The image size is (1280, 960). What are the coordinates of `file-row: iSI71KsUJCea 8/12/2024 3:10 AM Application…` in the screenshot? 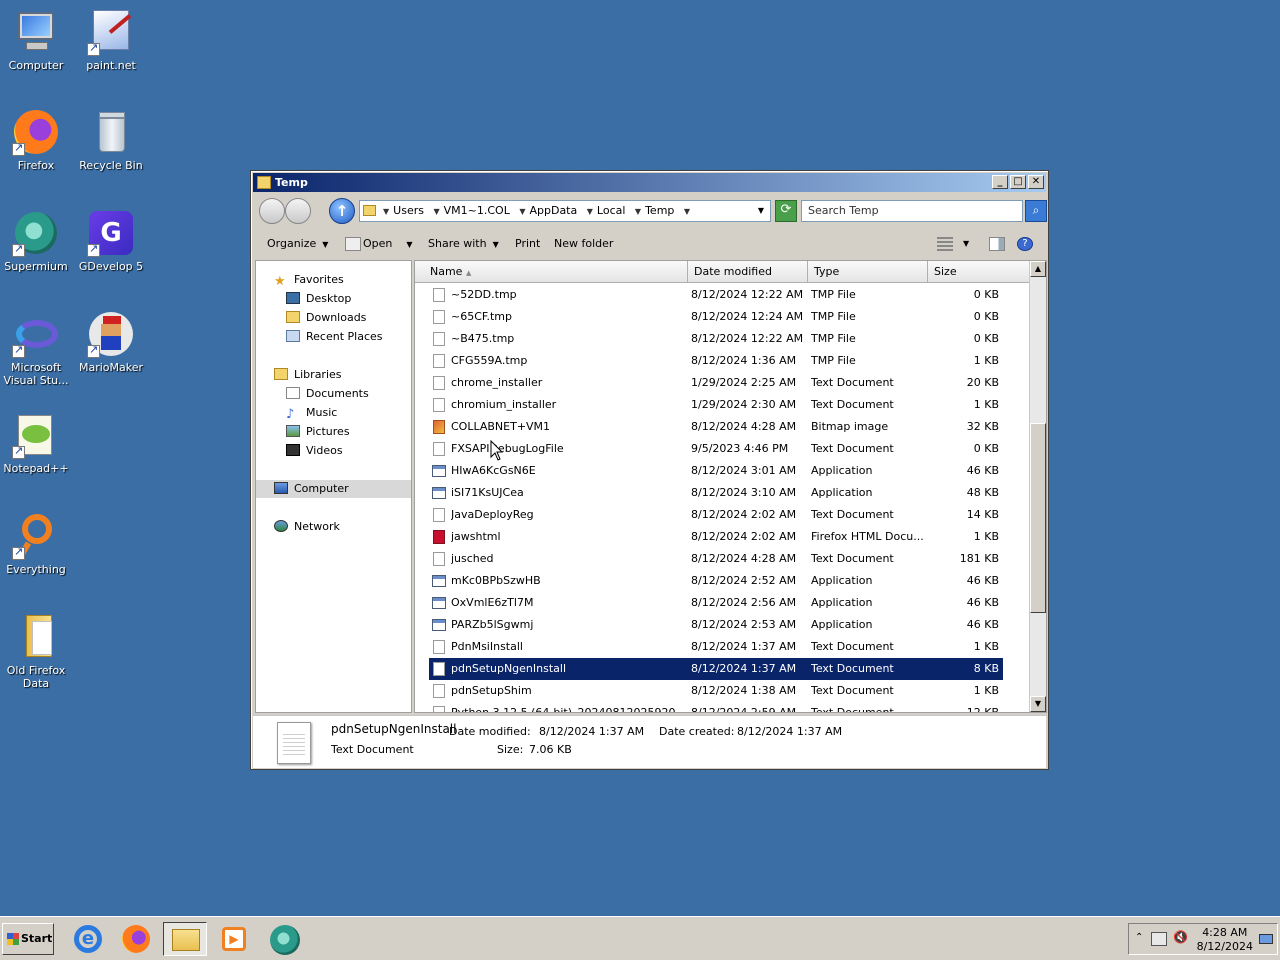 It's located at (716, 493).